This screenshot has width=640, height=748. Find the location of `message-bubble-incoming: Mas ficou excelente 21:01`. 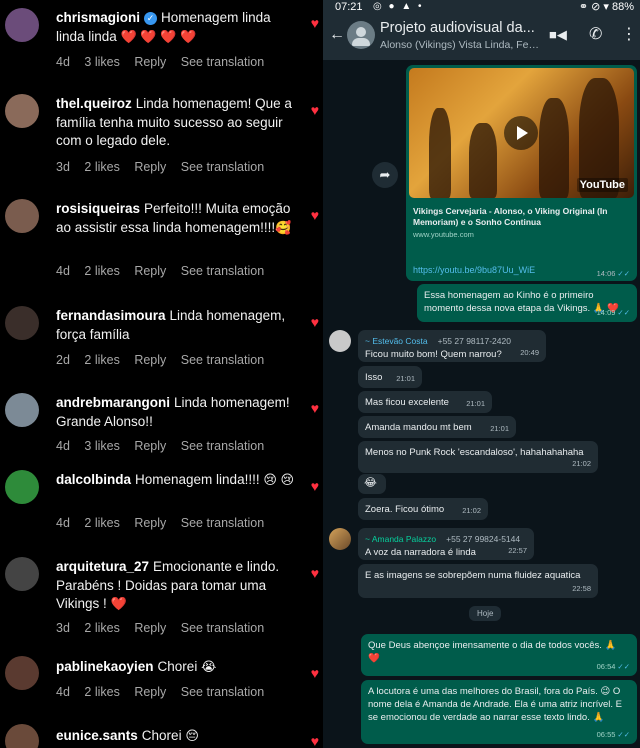

message-bubble-incoming: Mas ficou excelente 21:01 is located at coordinates (425, 402).